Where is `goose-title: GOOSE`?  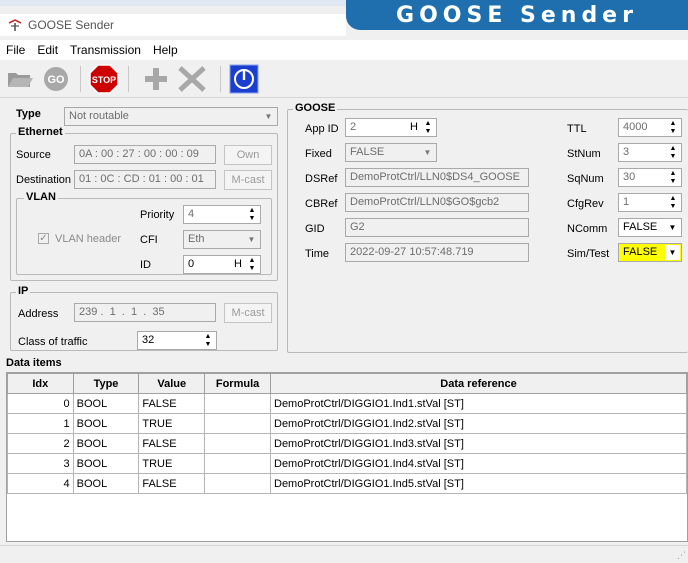 goose-title: GOOSE is located at coordinates (315, 108).